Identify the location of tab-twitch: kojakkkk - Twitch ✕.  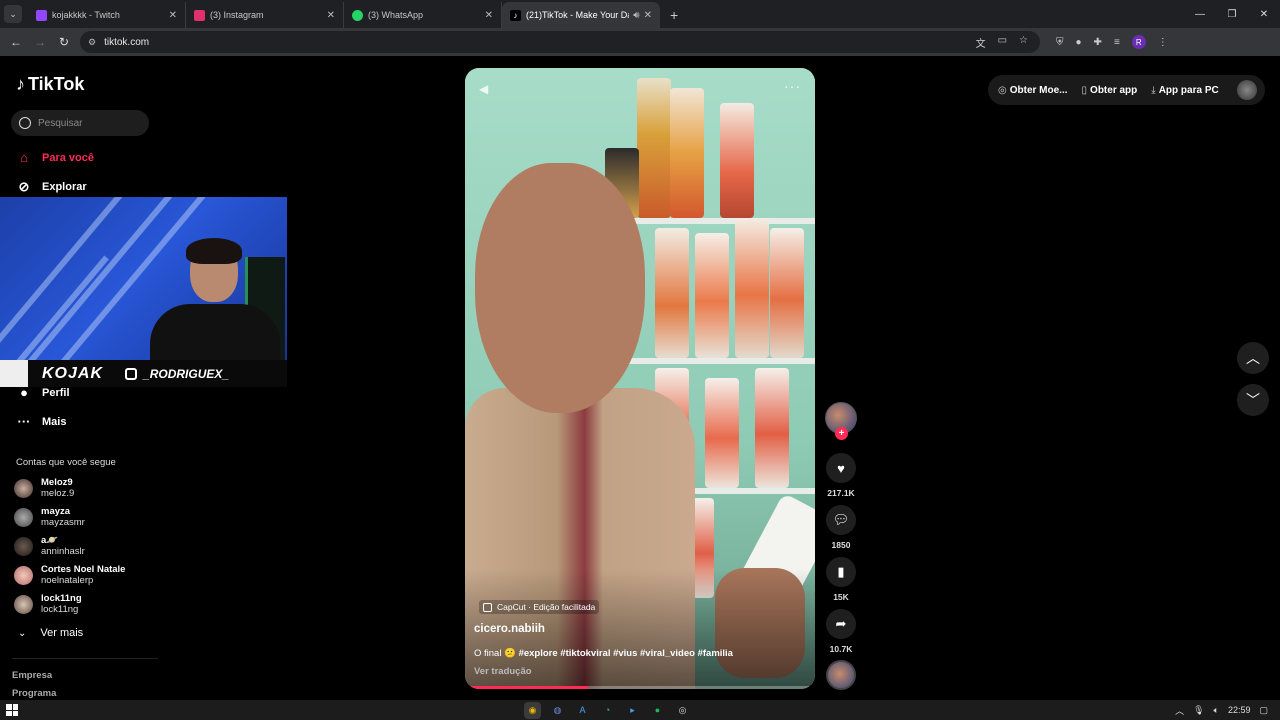
(107, 15).